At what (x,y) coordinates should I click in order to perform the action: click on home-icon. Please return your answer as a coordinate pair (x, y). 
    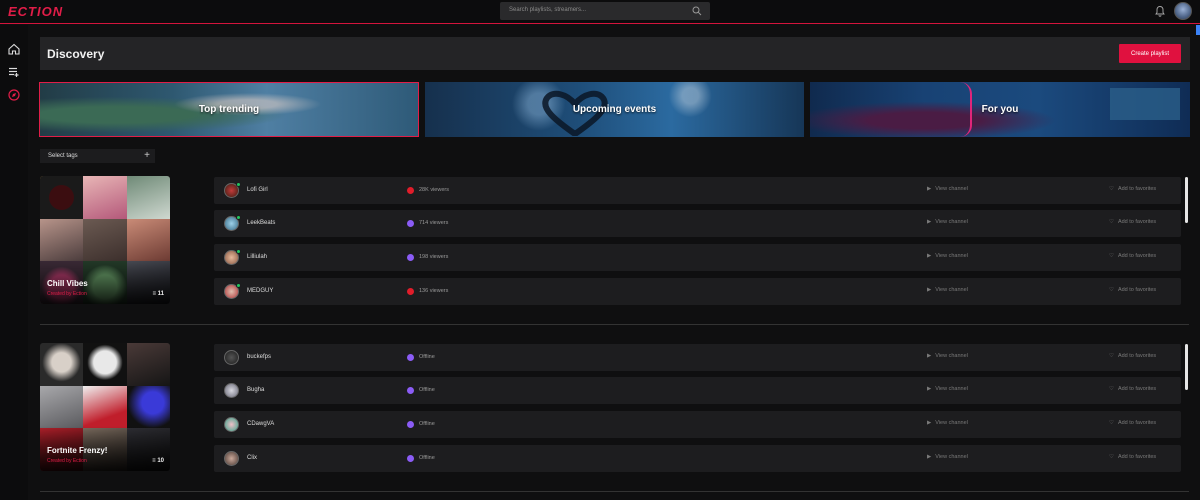
    Looking at the image, I should click on (14, 49).